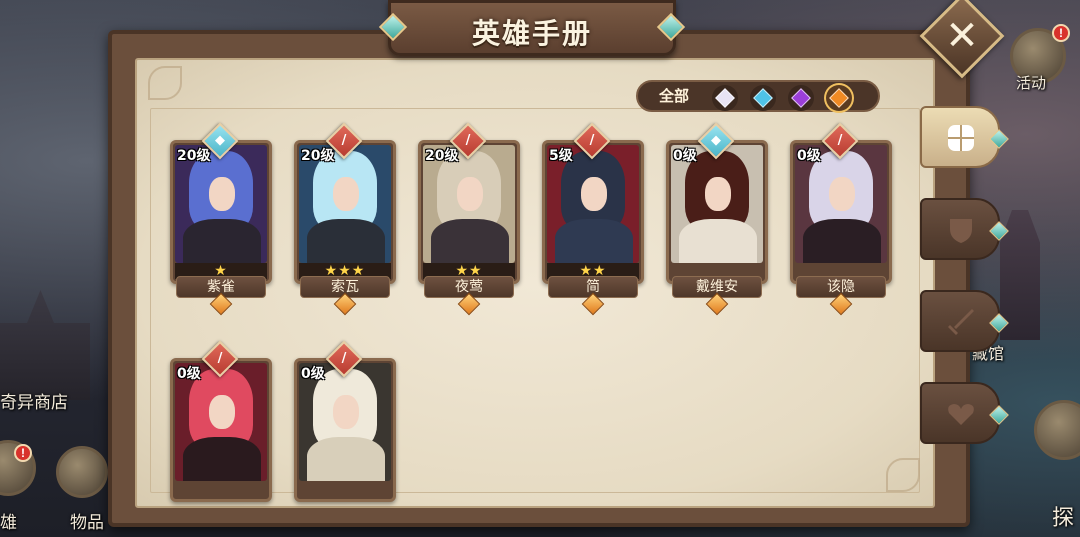 This screenshot has height=537, width=1080. Describe the element at coordinates (221, 212) in the screenshot. I see `hero-card-frame: 20级 ★` at that location.